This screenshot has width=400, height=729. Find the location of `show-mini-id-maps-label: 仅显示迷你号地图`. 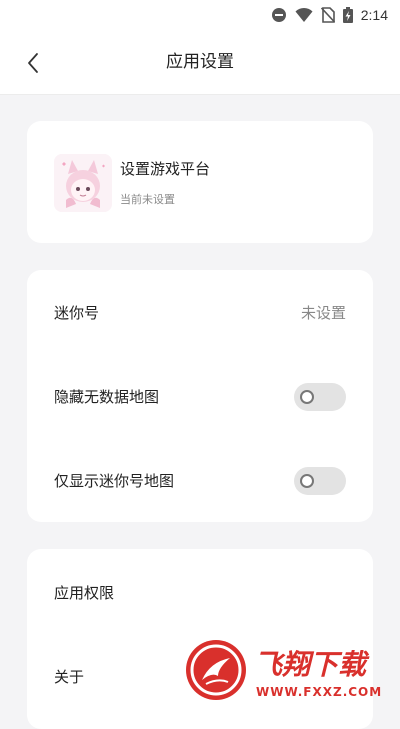

show-mini-id-maps-label: 仅显示迷你号地图 is located at coordinates (114, 481).